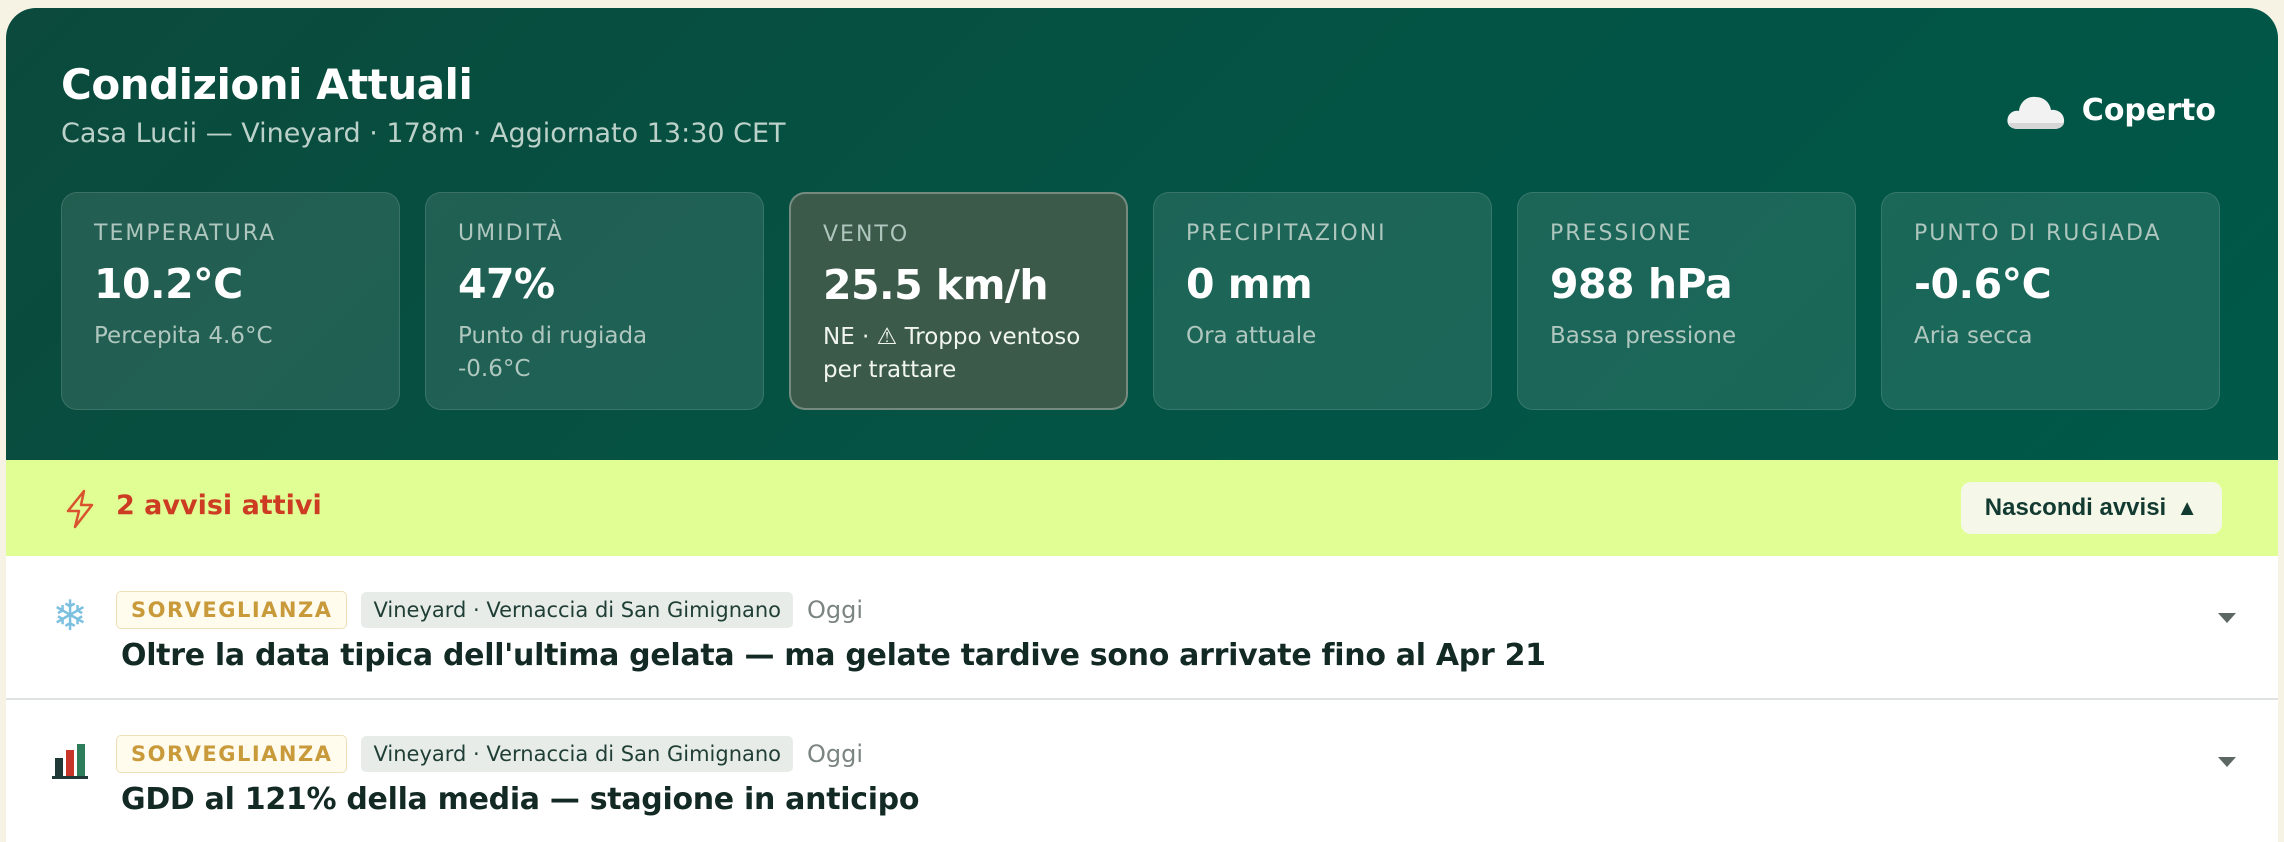  Describe the element at coordinates (1641, 284) in the screenshot. I see `metric-value: 988 hPa` at that location.